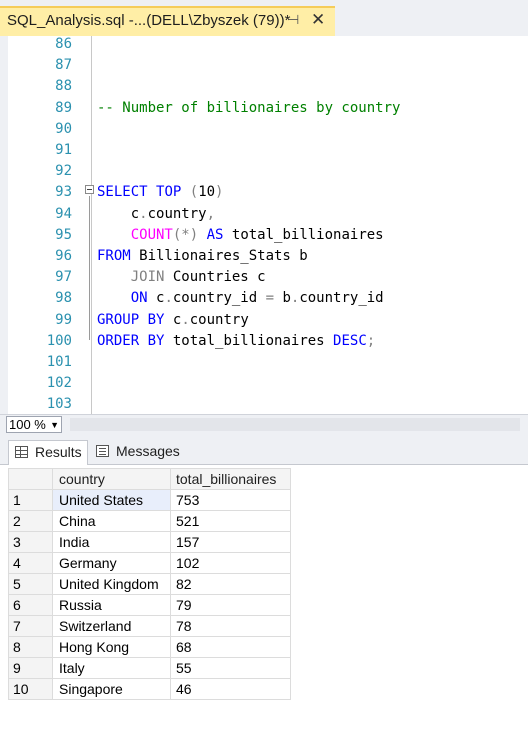 The width and height of the screenshot is (528, 750). What do you see at coordinates (21, 452) in the screenshot?
I see `grid-icon` at bounding box center [21, 452].